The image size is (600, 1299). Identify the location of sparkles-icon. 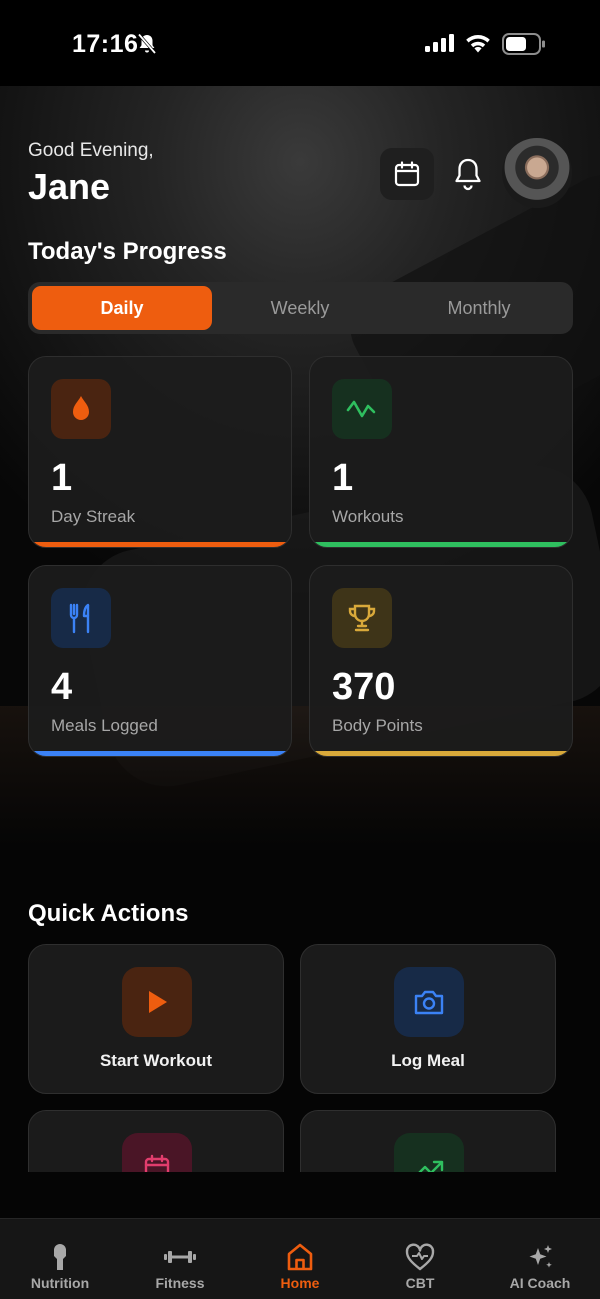
(540, 1257).